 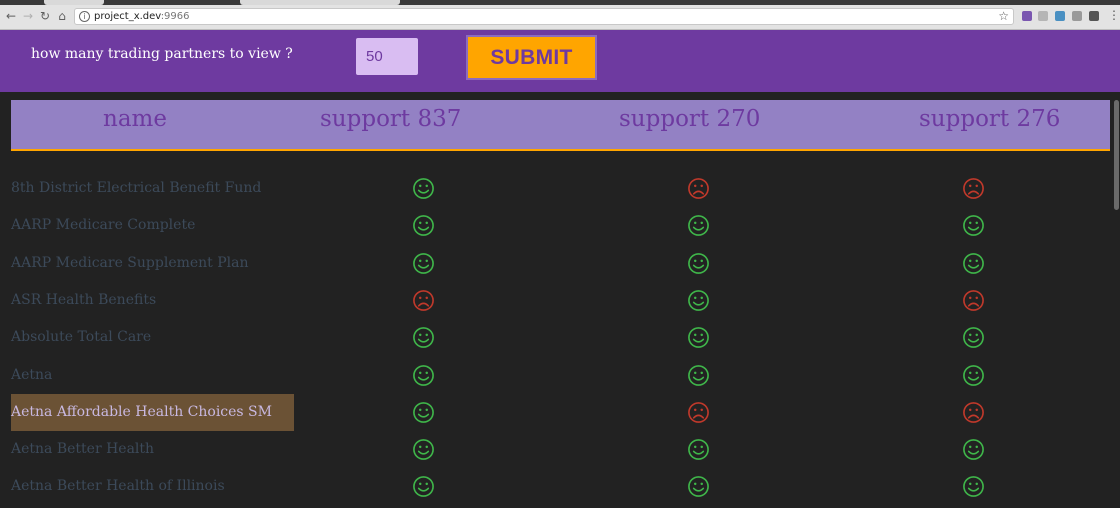 I want to click on table-row: AARP Medicare Supplement Plan, so click(x=560, y=263).